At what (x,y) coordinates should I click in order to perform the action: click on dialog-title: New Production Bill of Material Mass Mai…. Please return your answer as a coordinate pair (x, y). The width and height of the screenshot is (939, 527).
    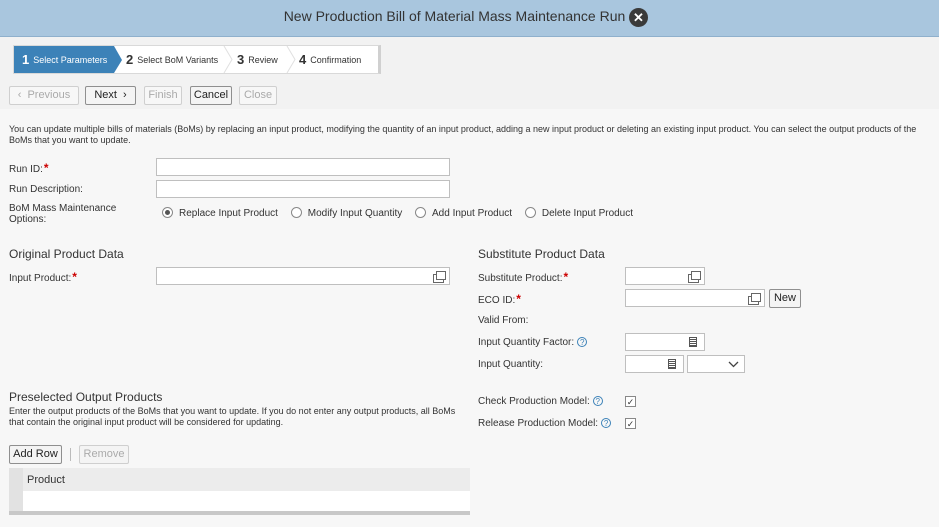
    Looking at the image, I should click on (454, 16).